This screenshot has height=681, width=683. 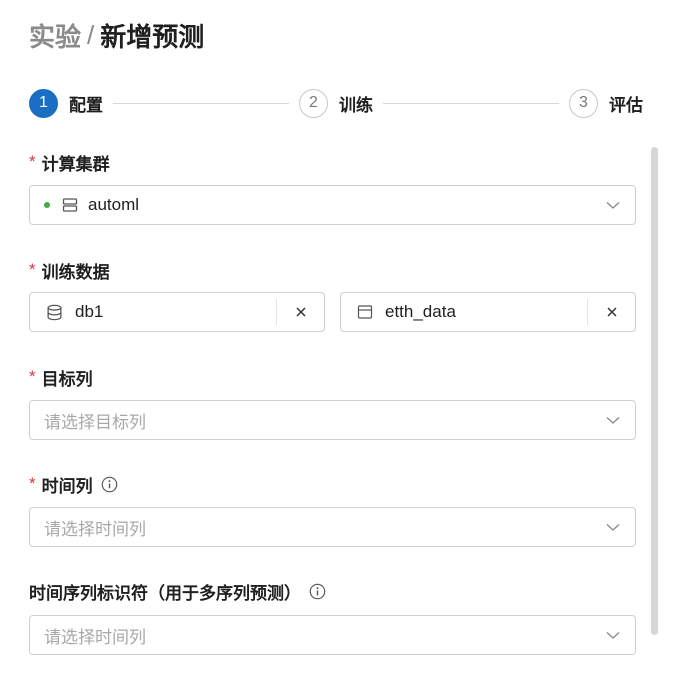 I want to click on server-icon, so click(x=70, y=205).